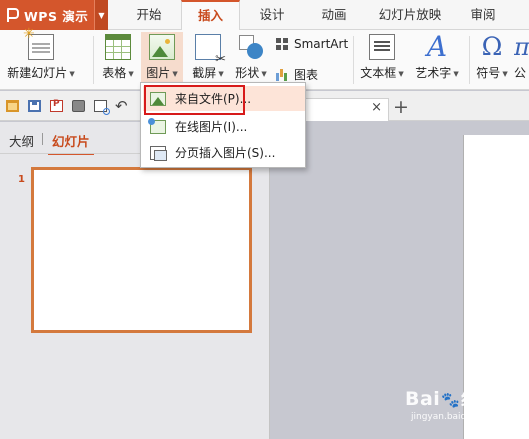  What do you see at coordinates (102, 107) in the screenshot?
I see `print-preview-icon` at bounding box center [102, 107].